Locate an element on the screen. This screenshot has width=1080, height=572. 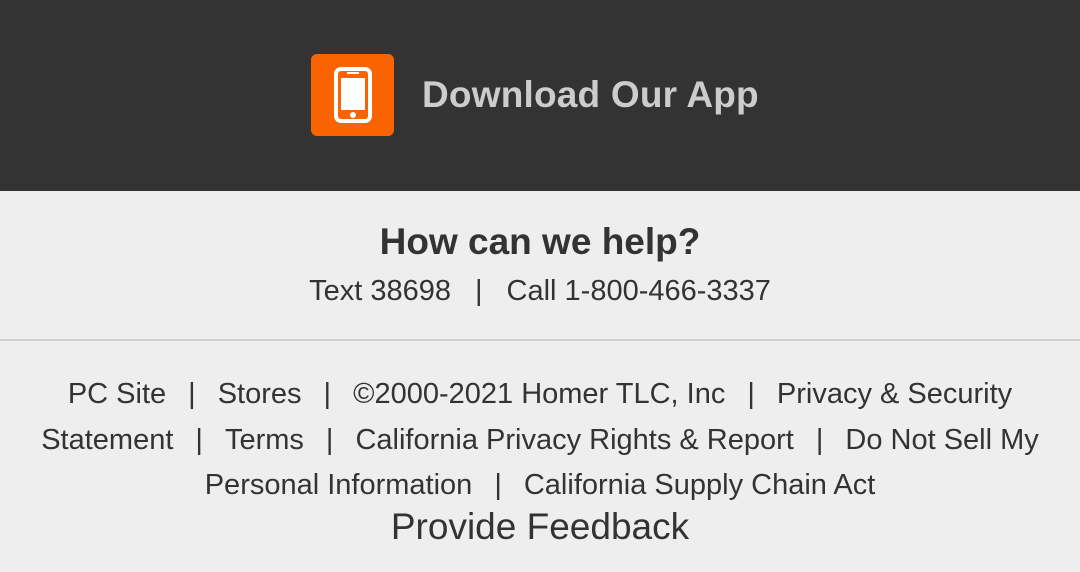
pc-site-link: PC Site is located at coordinates (117, 394).